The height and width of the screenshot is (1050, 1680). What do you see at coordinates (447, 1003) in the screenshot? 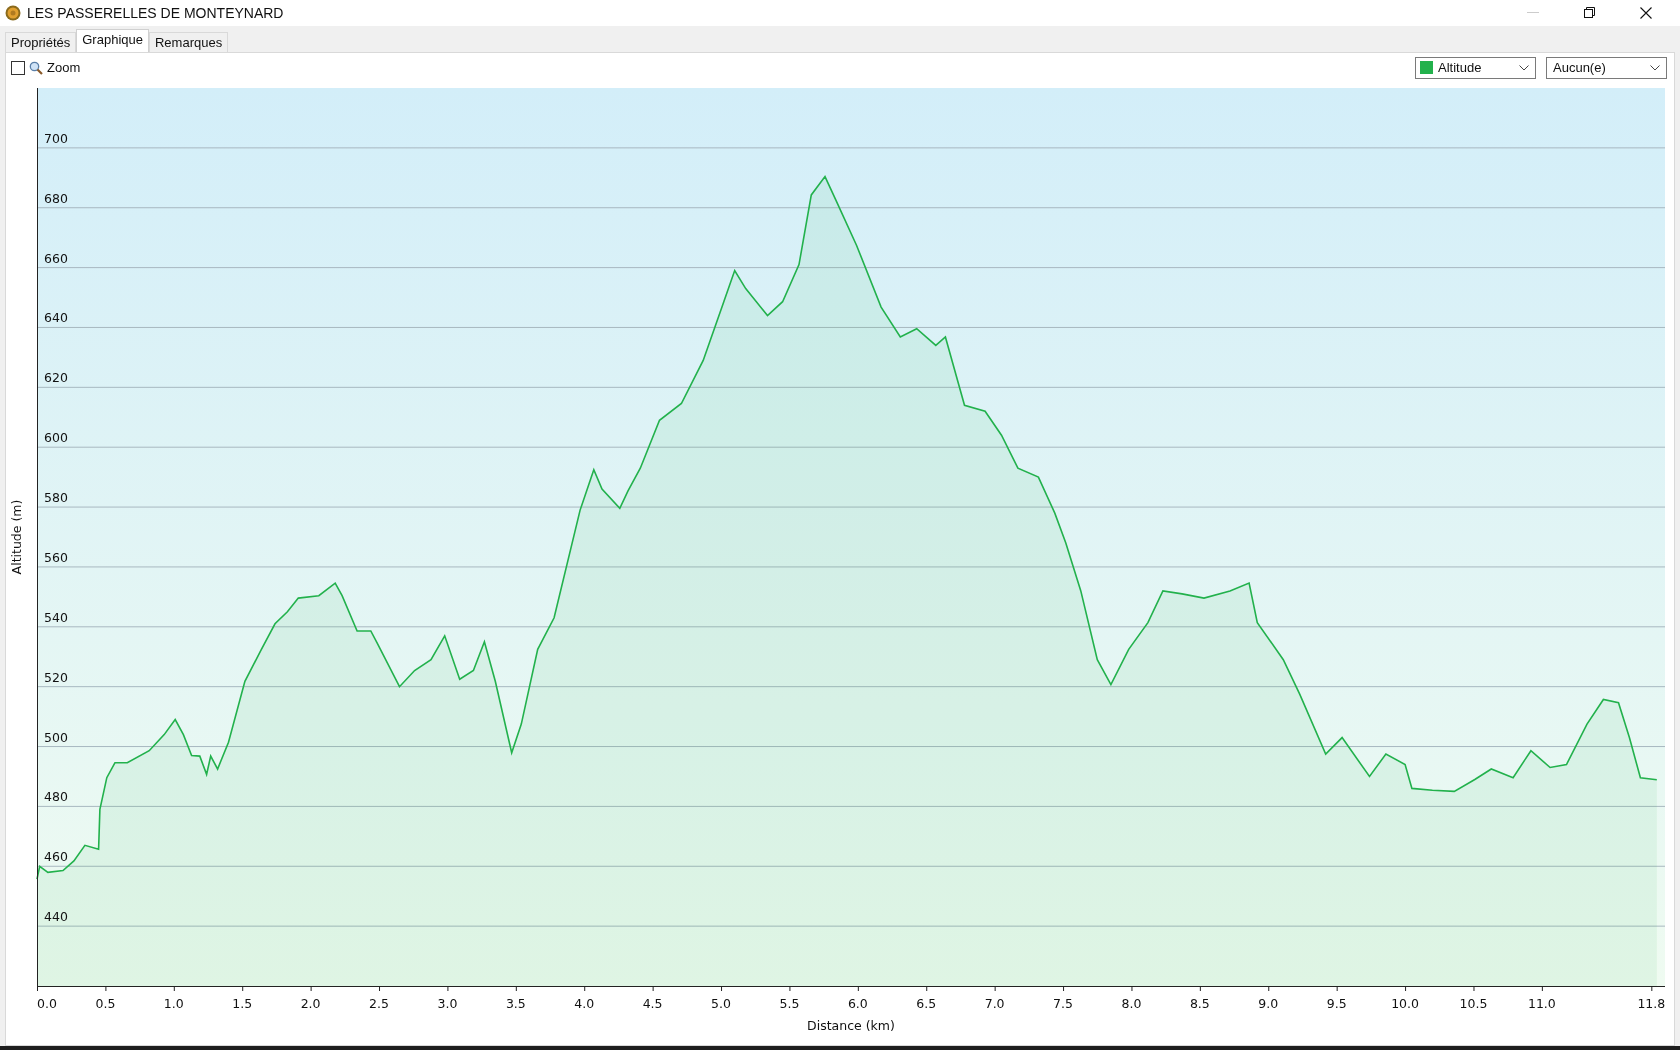
I see `x-tick-label: 3.0` at bounding box center [447, 1003].